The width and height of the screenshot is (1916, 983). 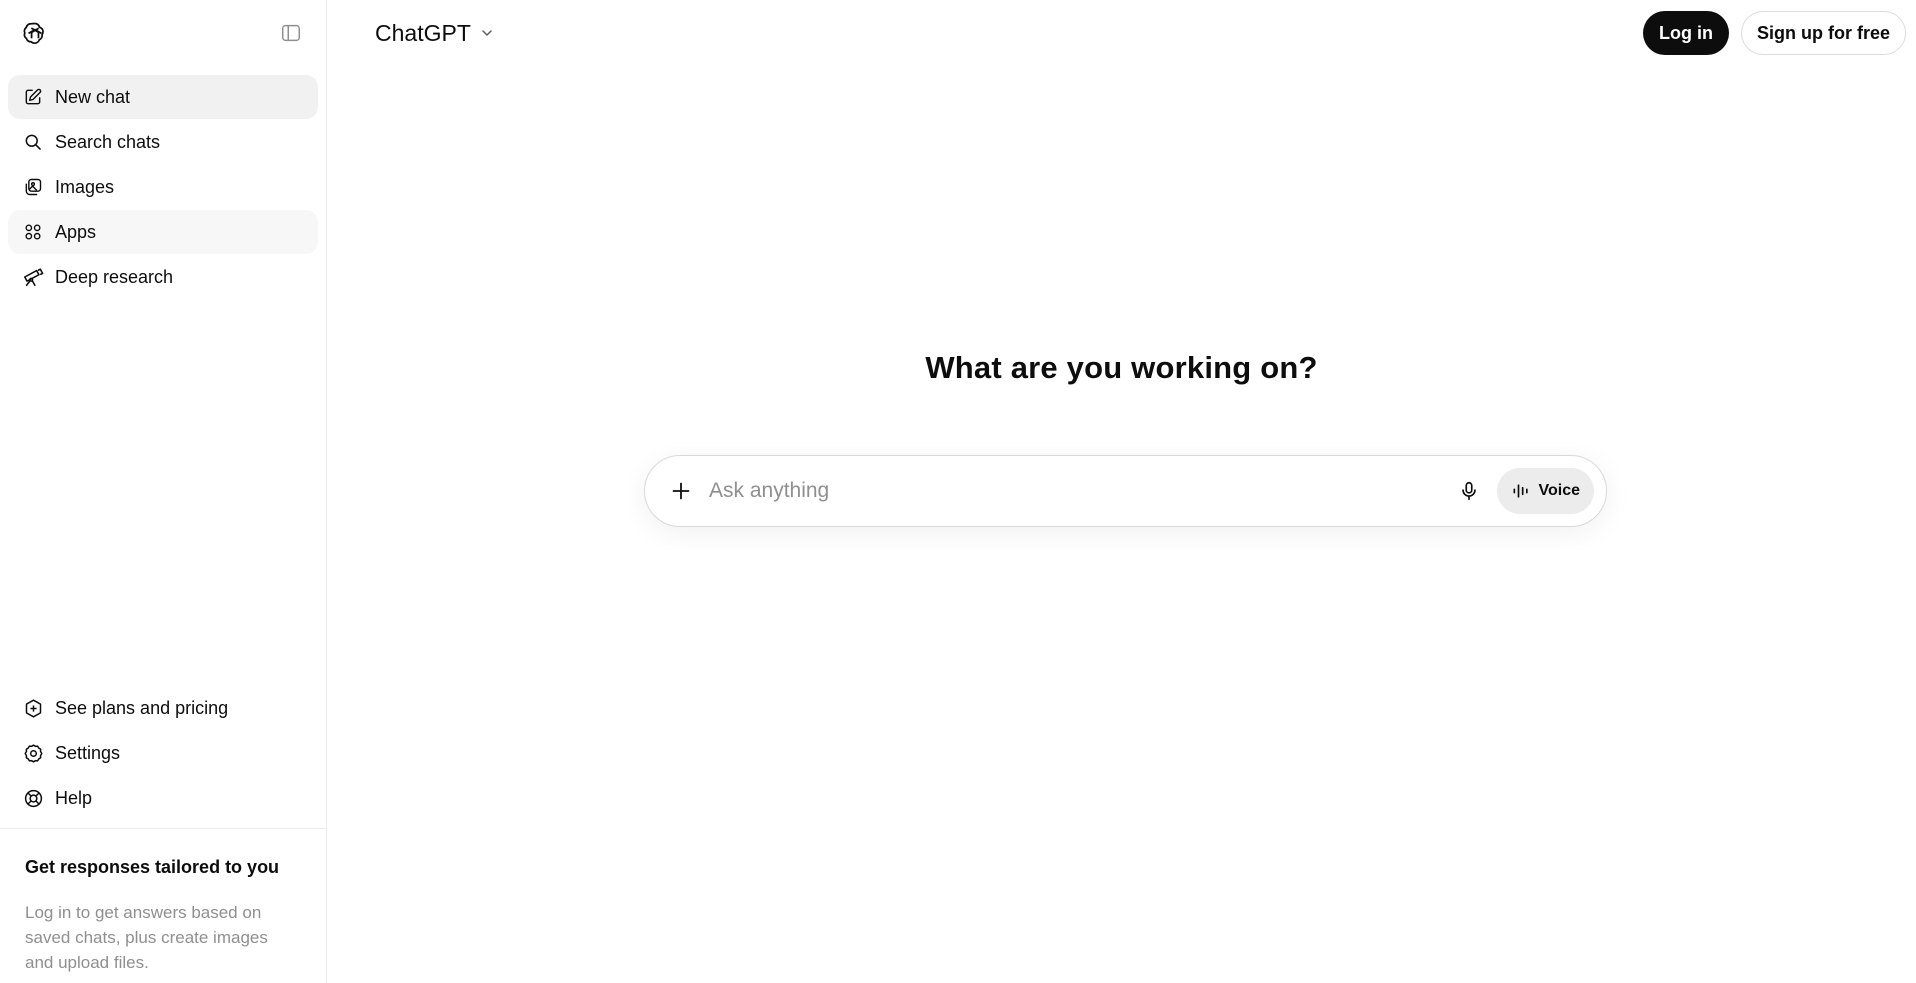 What do you see at coordinates (1686, 33) in the screenshot?
I see `login-button: Log in` at bounding box center [1686, 33].